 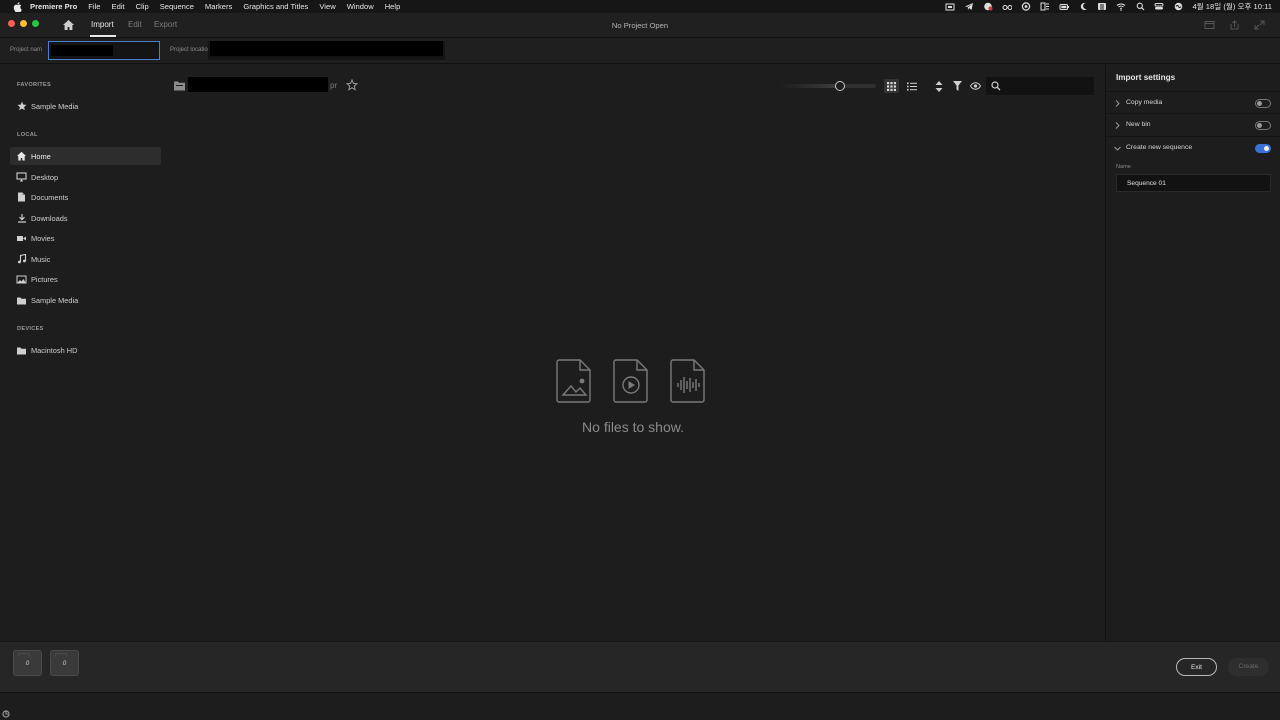 What do you see at coordinates (55, 300) in the screenshot?
I see `sidebar-item-label: Sample Media` at bounding box center [55, 300].